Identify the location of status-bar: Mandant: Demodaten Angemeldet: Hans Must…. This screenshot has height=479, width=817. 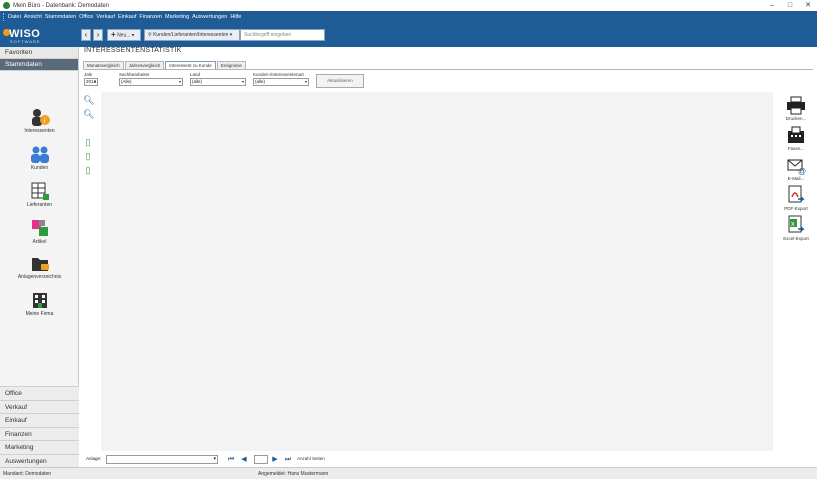
(408, 473).